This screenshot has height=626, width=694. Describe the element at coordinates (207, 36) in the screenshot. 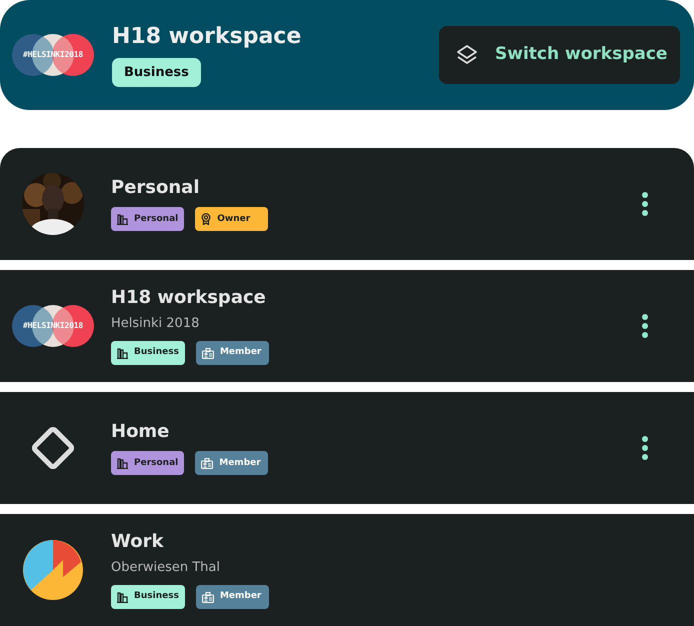

I see `workspace-title: H18 workspace` at that location.